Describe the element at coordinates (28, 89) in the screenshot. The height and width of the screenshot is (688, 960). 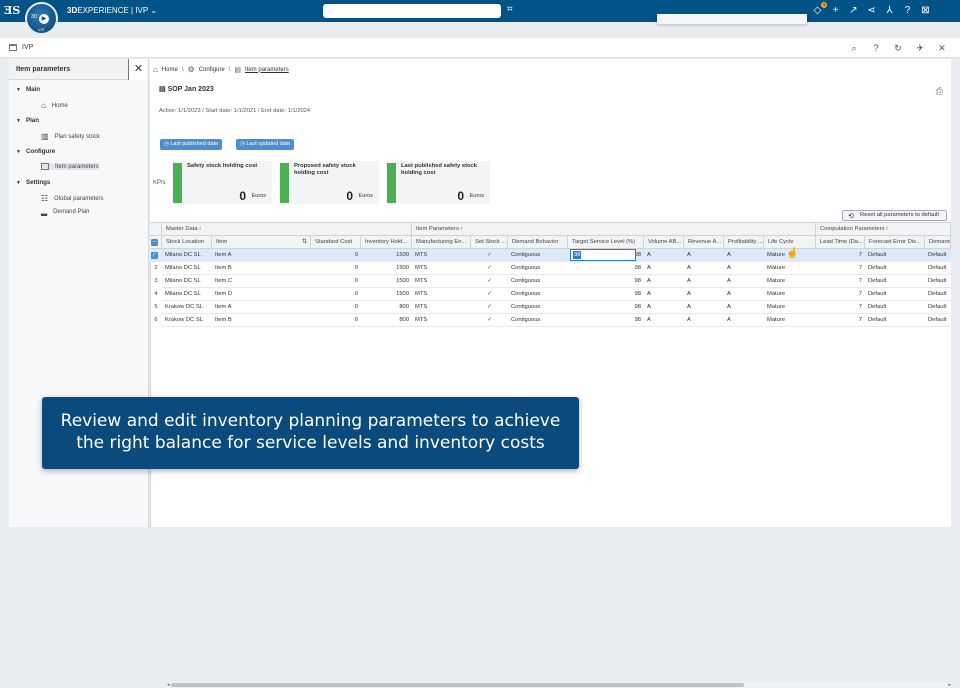
I see `nav-section-main: ▼ Main` at that location.